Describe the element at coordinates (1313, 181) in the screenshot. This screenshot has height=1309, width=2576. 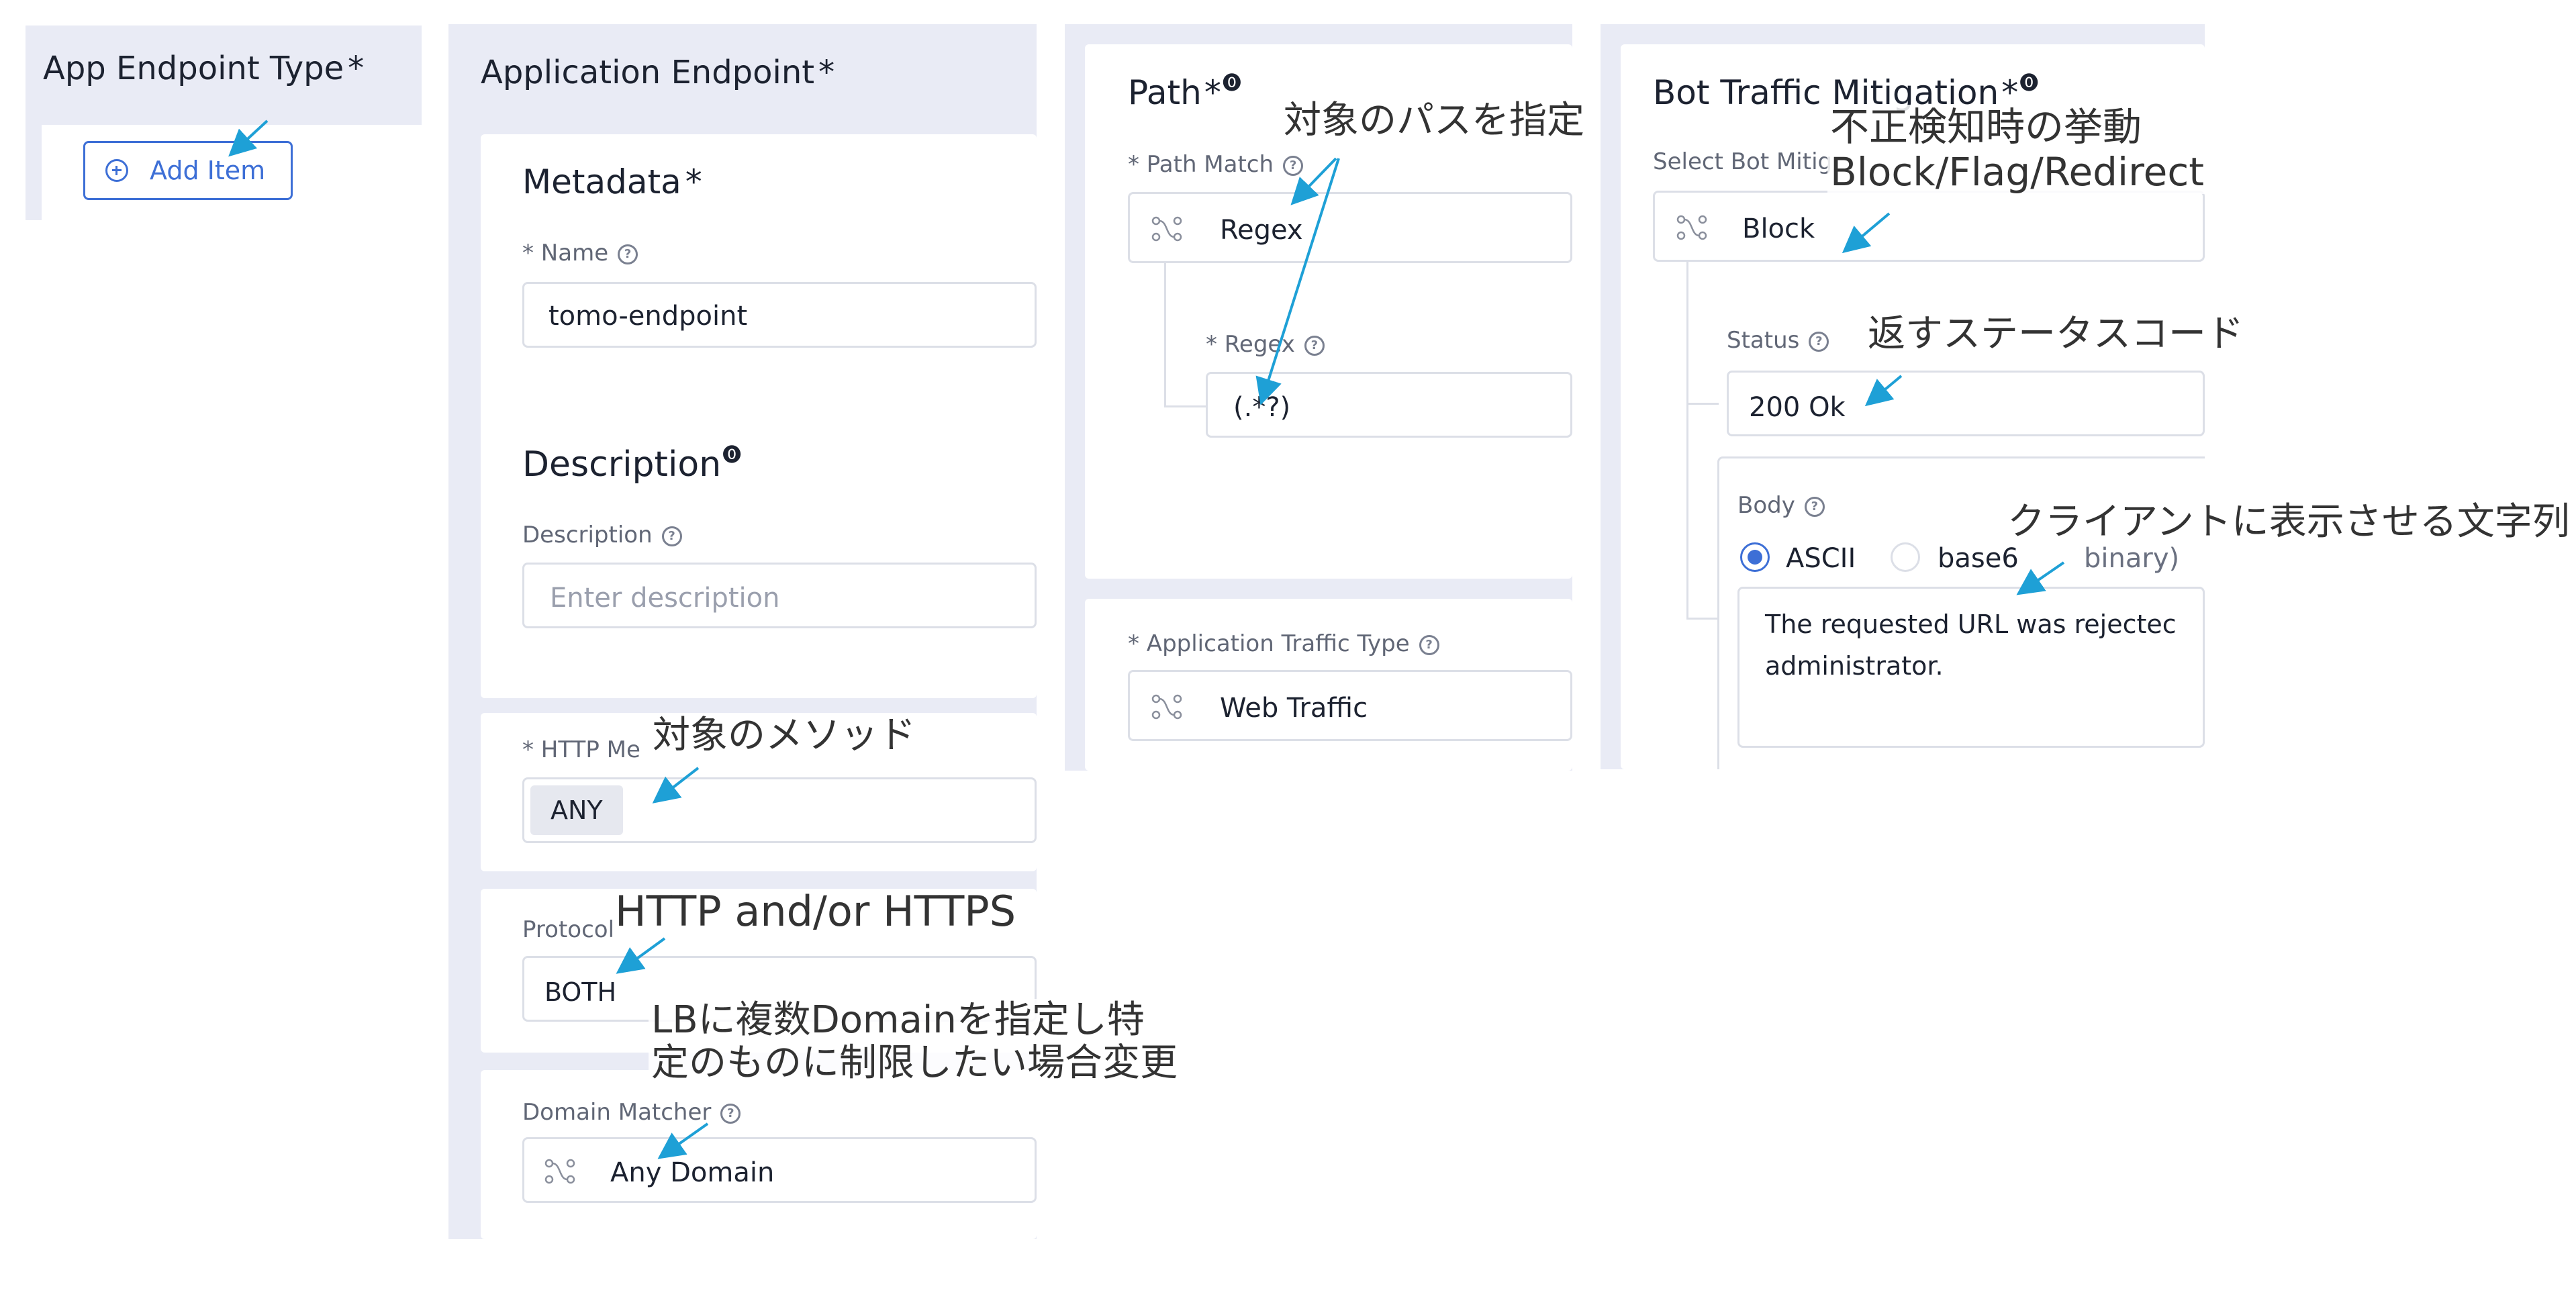
I see `arrow-path-match` at that location.